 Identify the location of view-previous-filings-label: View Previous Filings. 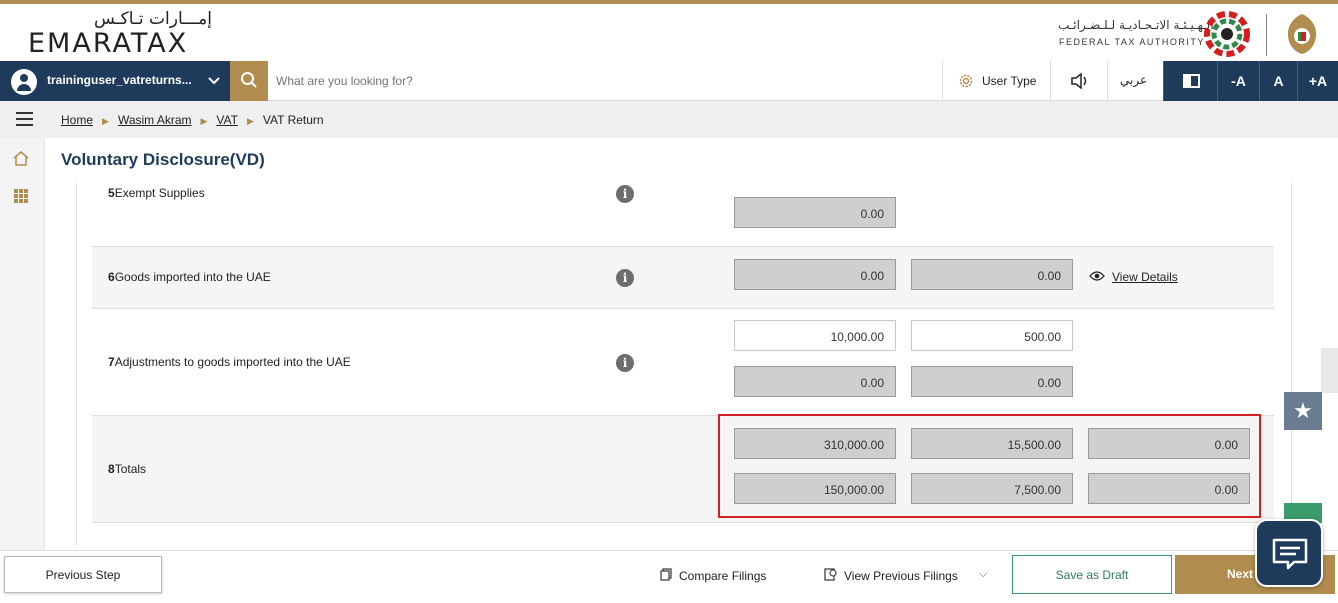
(901, 576).